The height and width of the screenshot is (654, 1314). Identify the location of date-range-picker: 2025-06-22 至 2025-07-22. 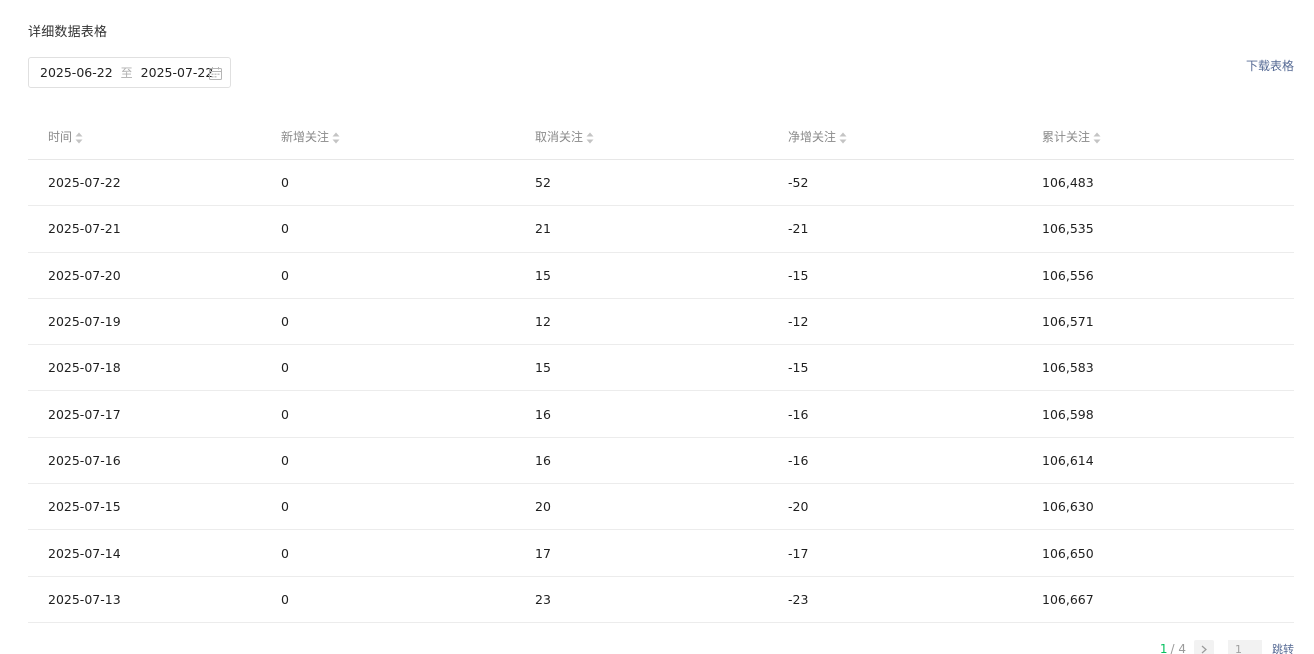
(129, 72).